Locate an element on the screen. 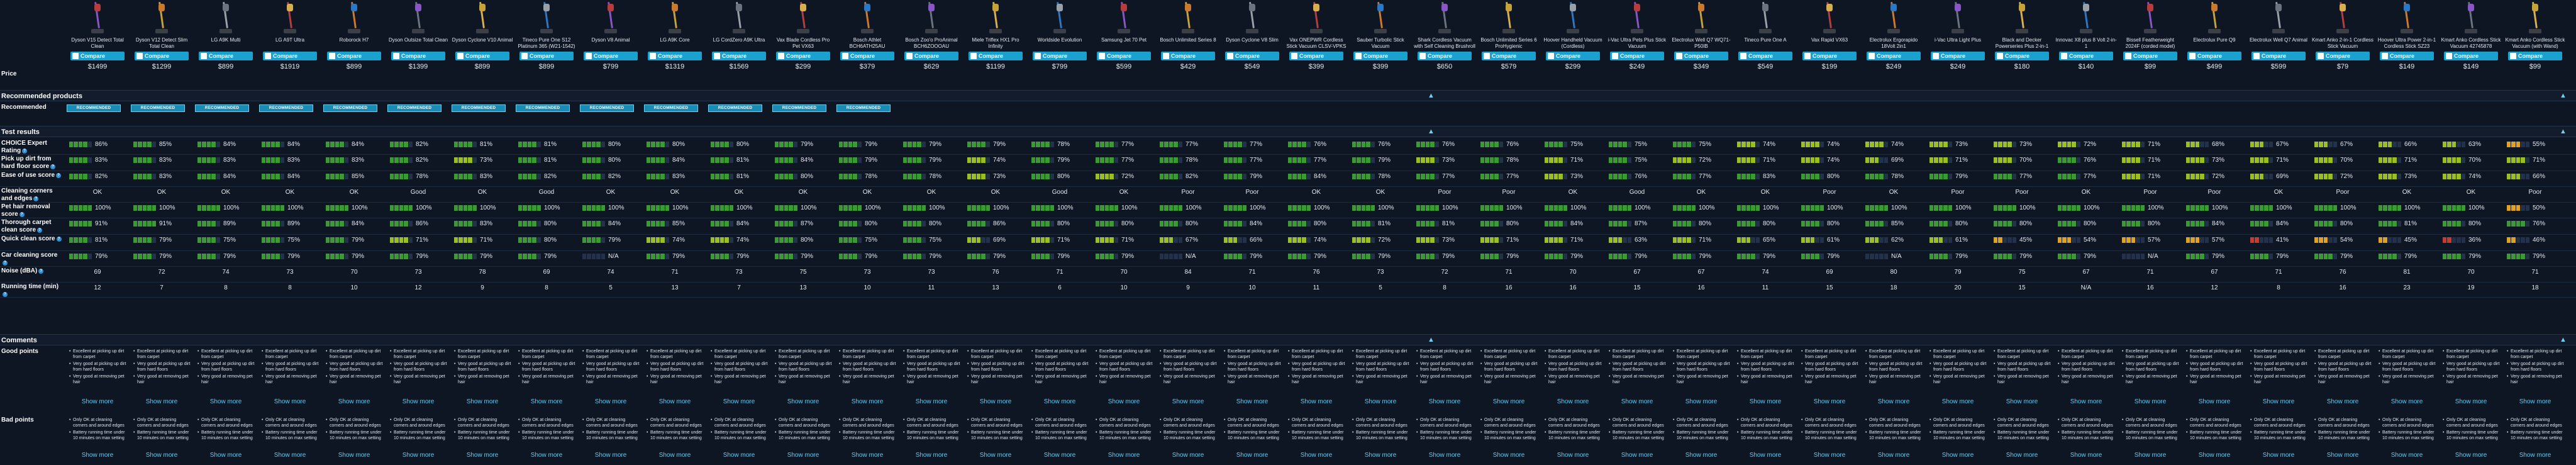 This screenshot has height=465, width=2576. product-name: Tineco Pure One A is located at coordinates (1765, 44).